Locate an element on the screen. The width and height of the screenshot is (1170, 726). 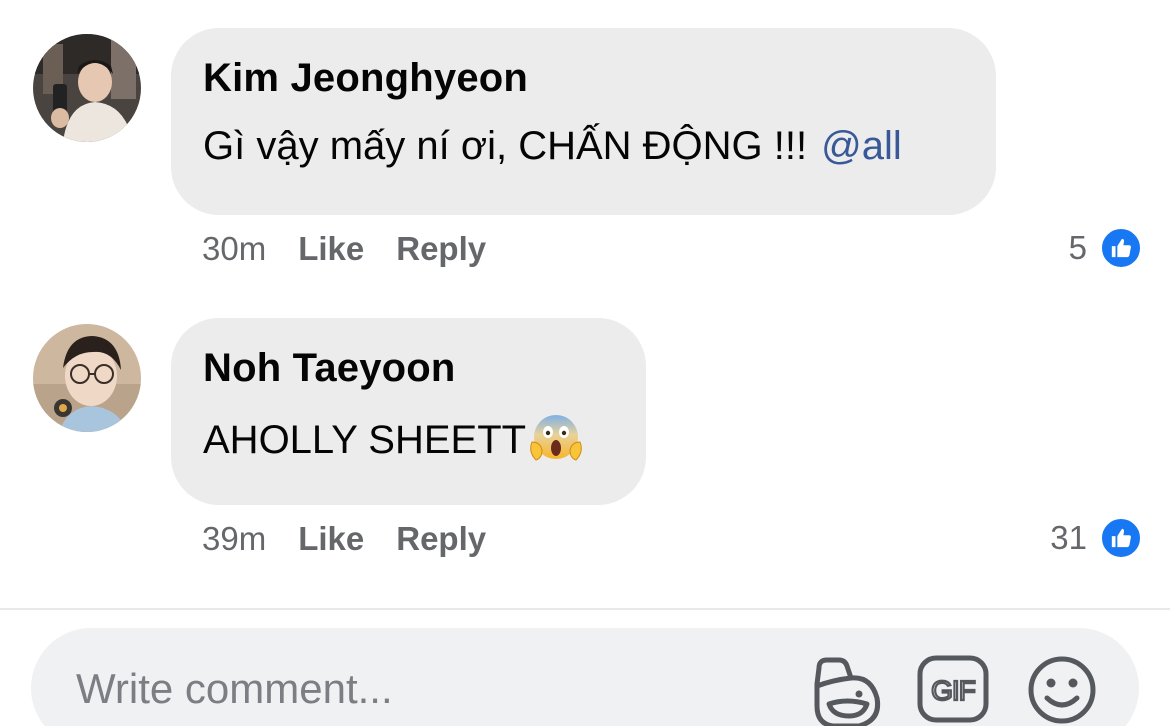
comment-composer: GIF is located at coordinates (585, 677).